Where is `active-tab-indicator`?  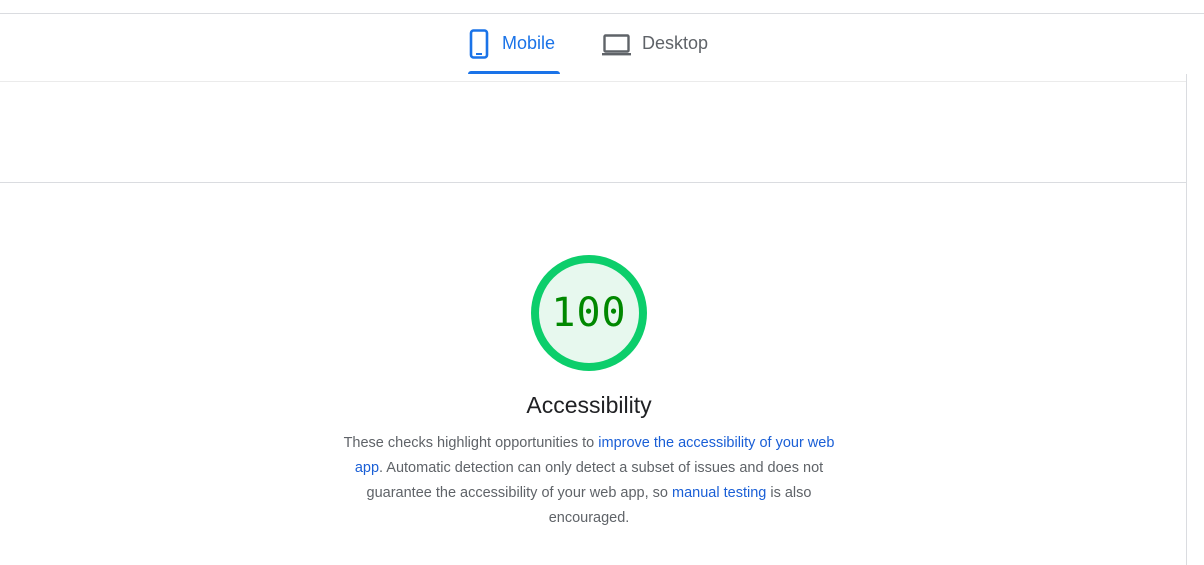
active-tab-indicator is located at coordinates (514, 72).